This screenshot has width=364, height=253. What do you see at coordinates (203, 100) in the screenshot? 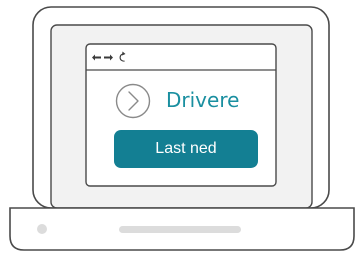
I see `product-label: Drivere` at bounding box center [203, 100].